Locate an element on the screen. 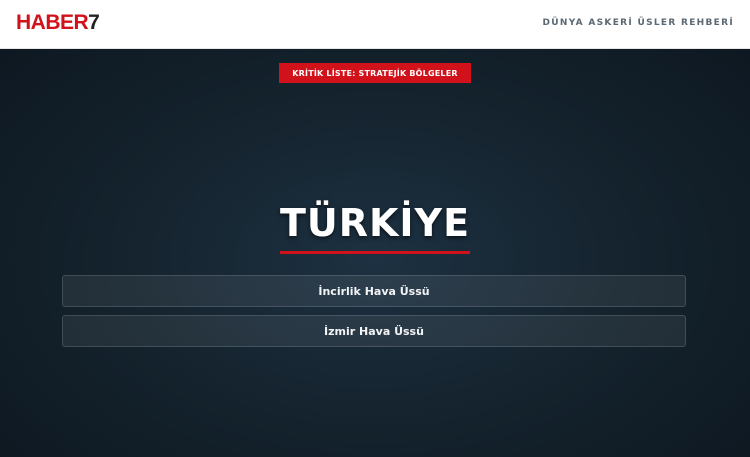 This screenshot has width=750, height=457. guide-title: DÜNYA ASKERİ ÜSLER REHBERİ is located at coordinates (638, 23).